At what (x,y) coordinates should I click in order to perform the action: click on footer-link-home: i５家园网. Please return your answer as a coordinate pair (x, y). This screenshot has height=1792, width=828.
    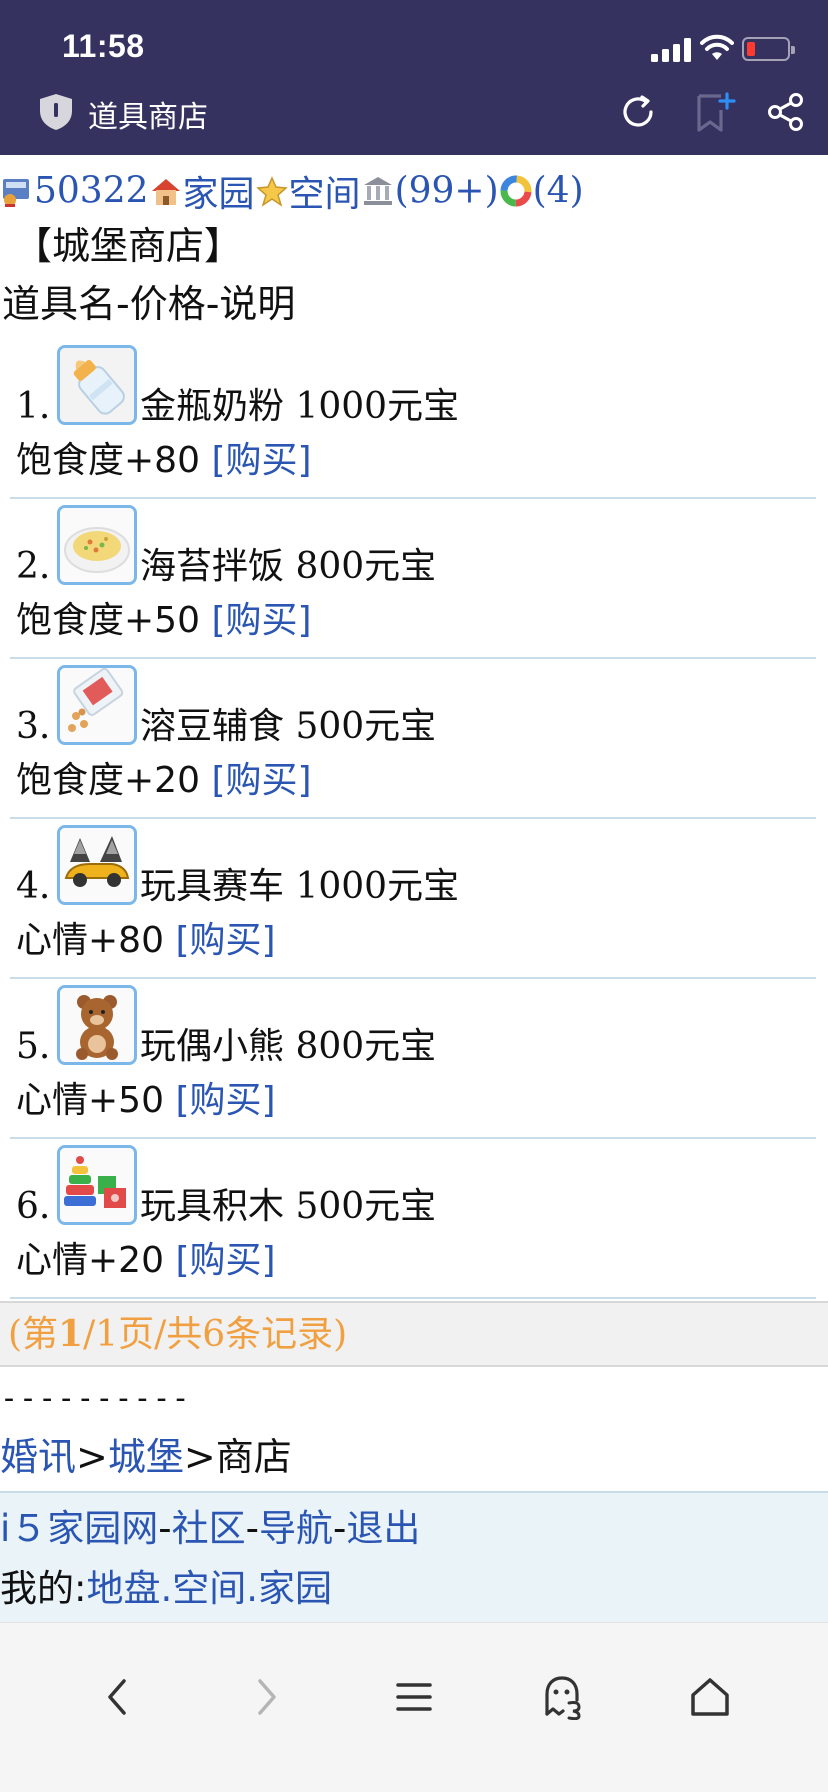
    Looking at the image, I should click on (79, 1528).